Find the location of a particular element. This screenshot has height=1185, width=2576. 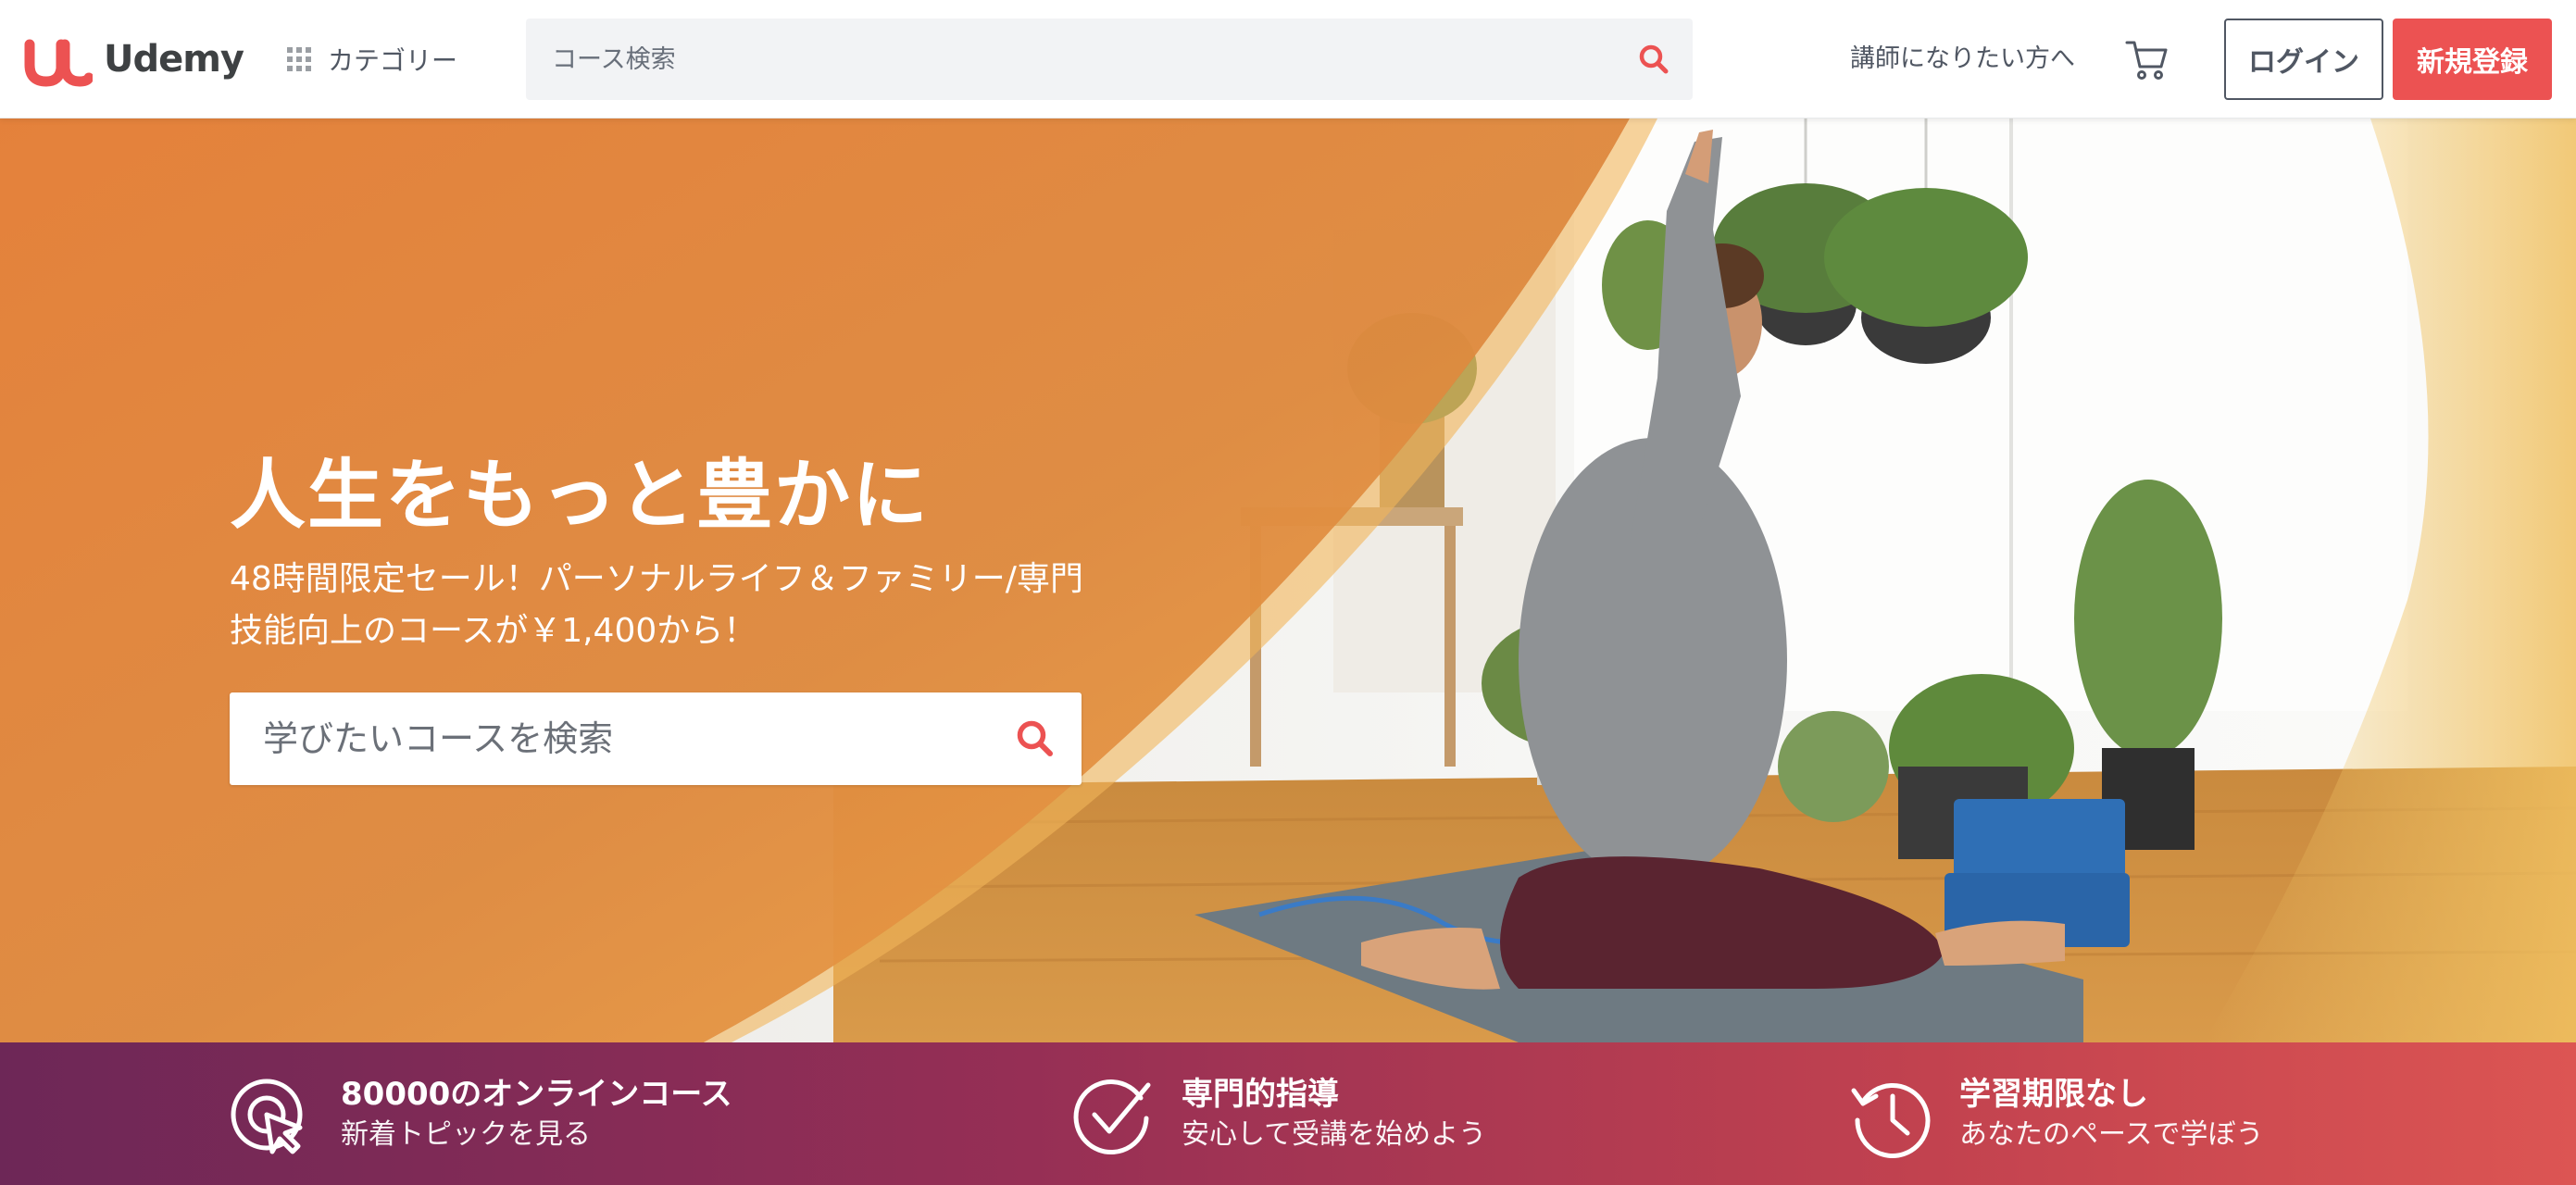

checkmark-circle-icon is located at coordinates (1112, 1116).